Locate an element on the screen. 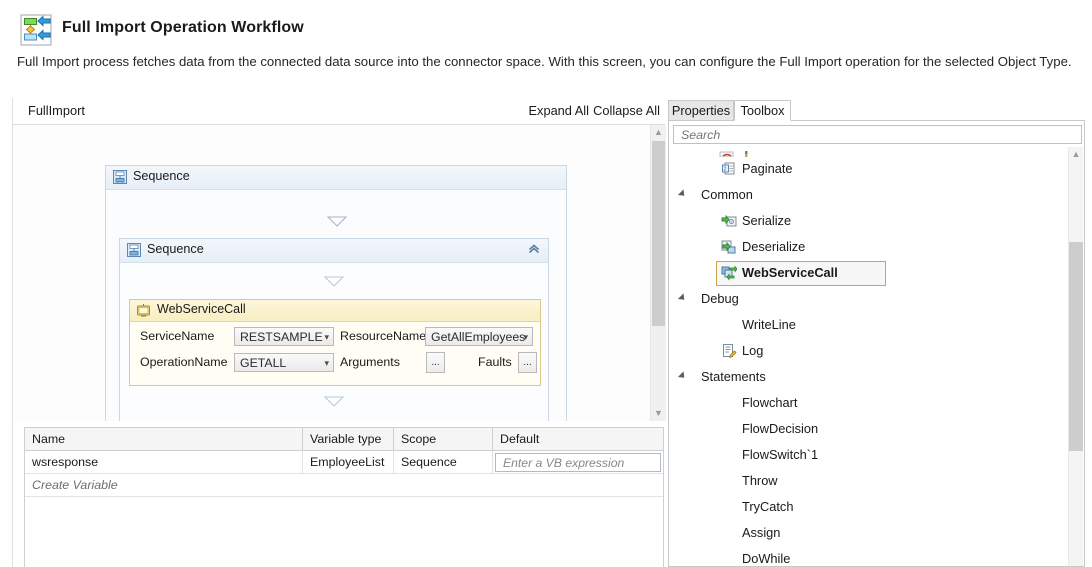  toolbox-item-paginate: 2 Paginate is located at coordinates (870, 170).